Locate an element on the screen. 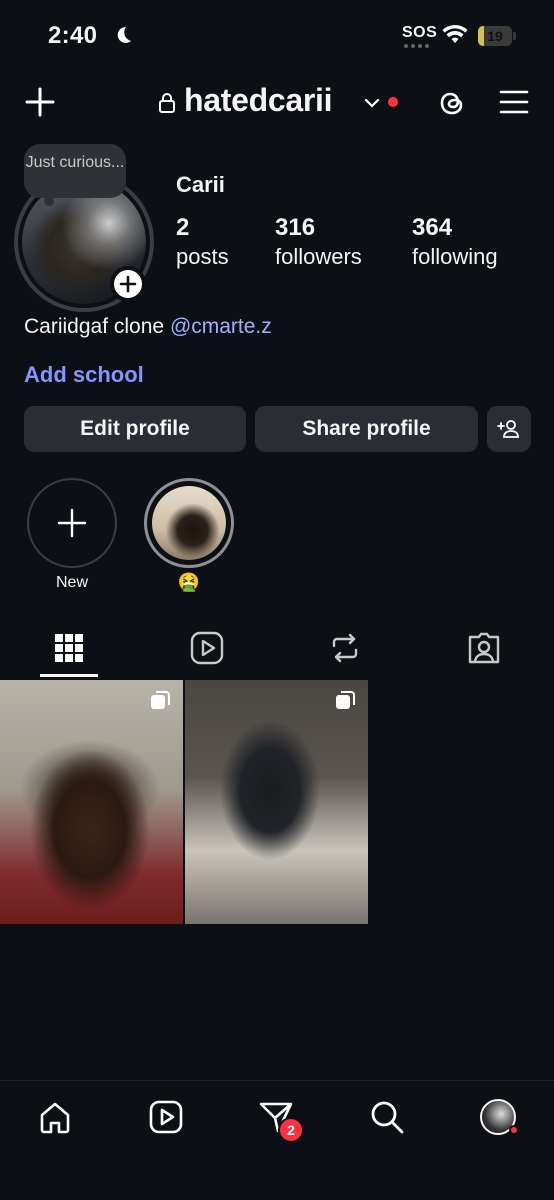  highlight-item is located at coordinates (189, 523).